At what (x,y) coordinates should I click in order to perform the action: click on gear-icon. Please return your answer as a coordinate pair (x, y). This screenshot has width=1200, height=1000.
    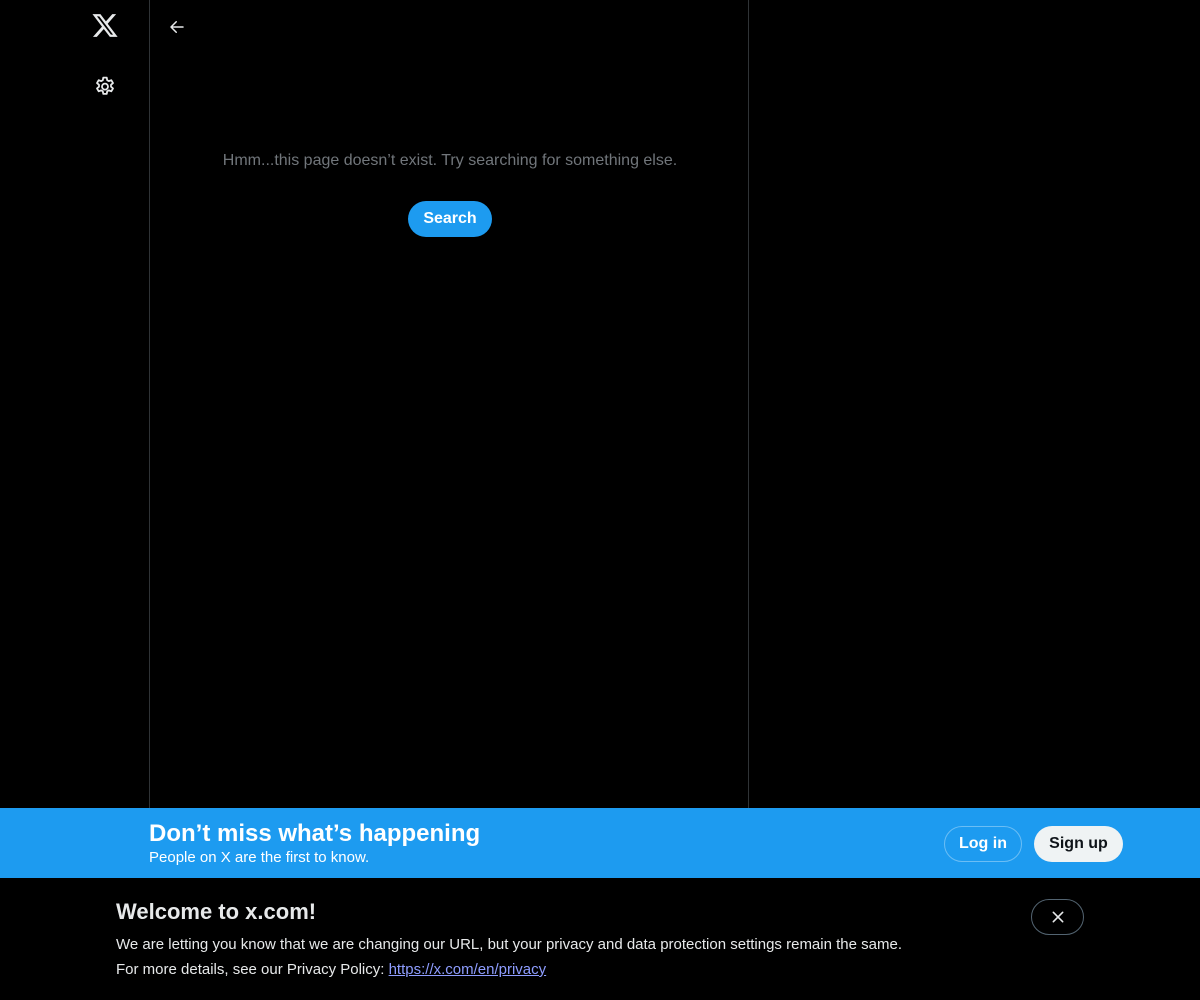
    Looking at the image, I should click on (105, 87).